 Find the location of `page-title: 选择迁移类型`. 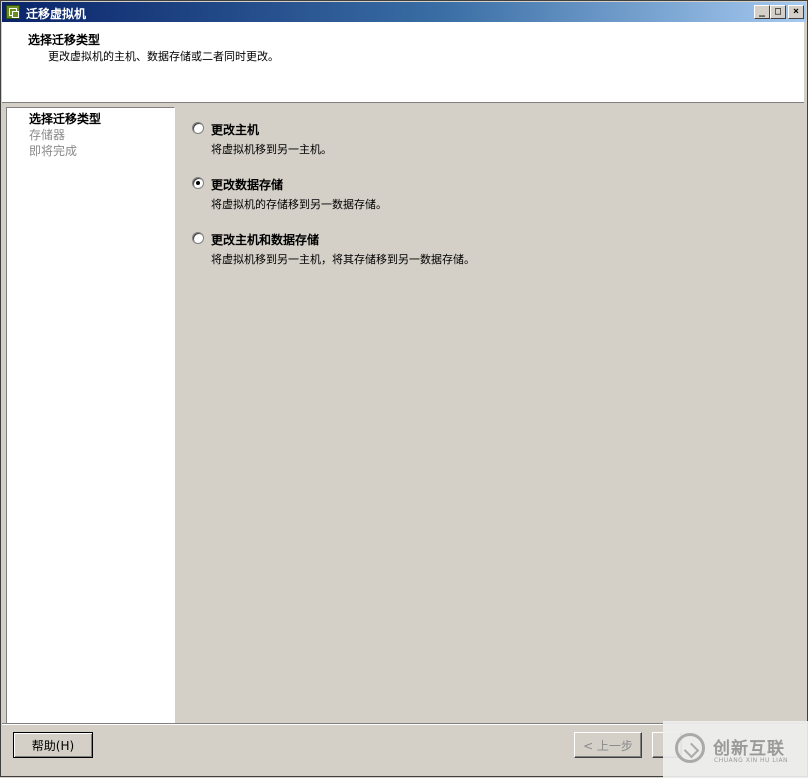

page-title: 选择迁移类型 is located at coordinates (64, 40).